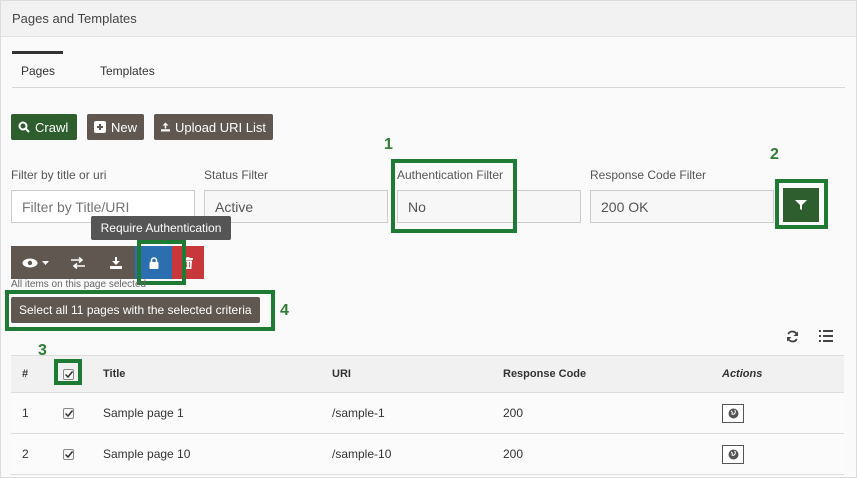  I want to click on download-icon, so click(116, 262).